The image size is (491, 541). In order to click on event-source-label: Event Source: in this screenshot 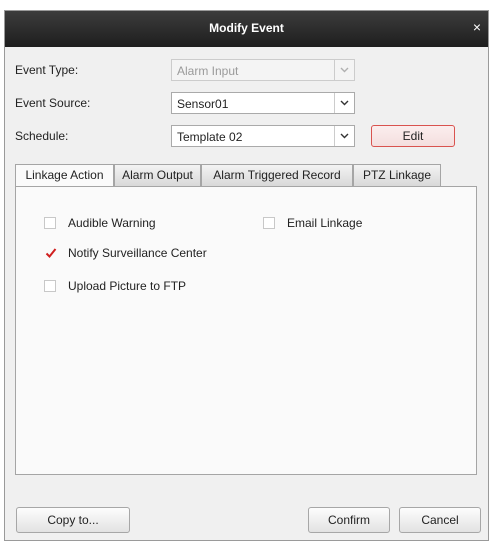, I will do `click(53, 103)`.